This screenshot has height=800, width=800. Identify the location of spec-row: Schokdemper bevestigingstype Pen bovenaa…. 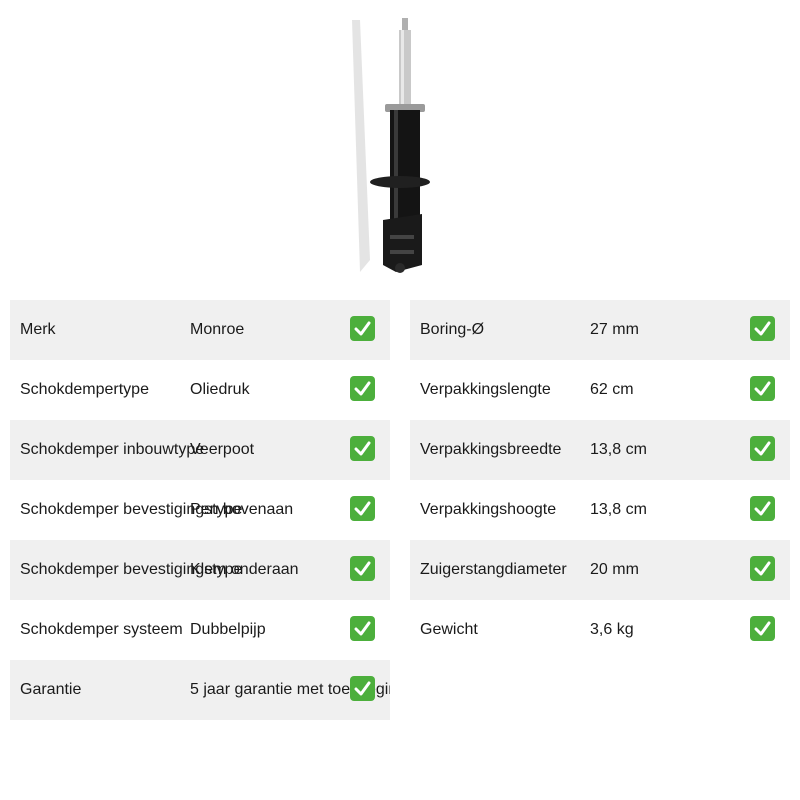
(200, 510).